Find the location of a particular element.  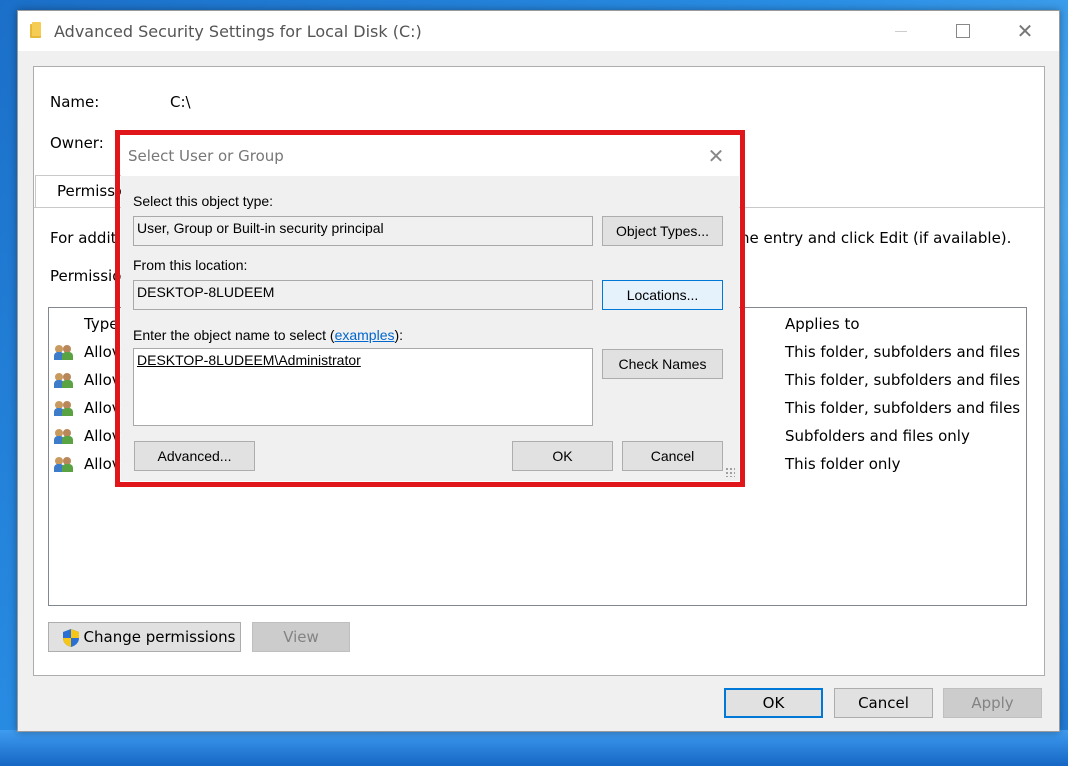

owner-label: Owner: is located at coordinates (77, 143).